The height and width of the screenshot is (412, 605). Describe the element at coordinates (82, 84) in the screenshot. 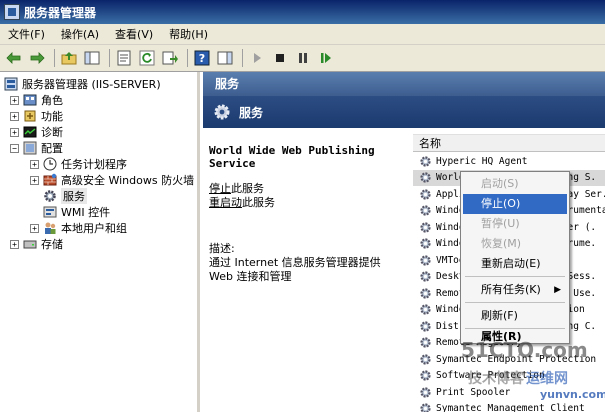

I see `tree-root: 服务器管理器 (IIS-SERVER)` at that location.